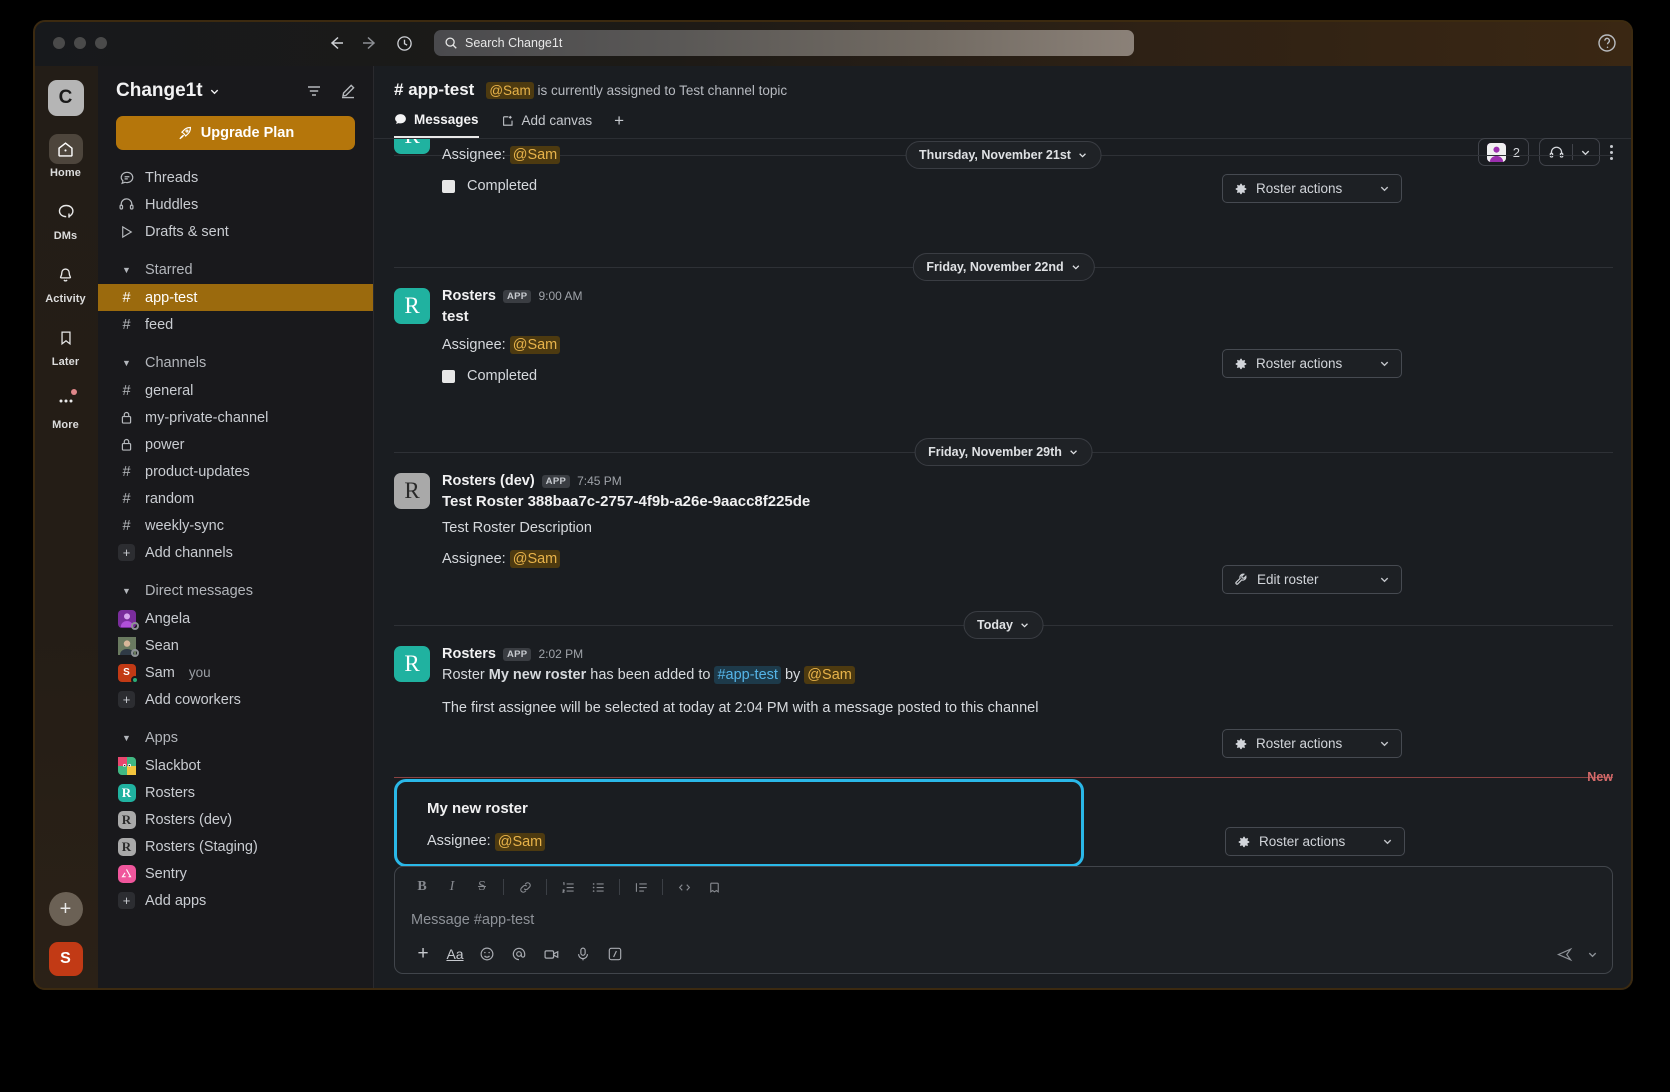  Describe the element at coordinates (235, 231) in the screenshot. I see `sidebar-item-drafts: Drafts & sent` at that location.